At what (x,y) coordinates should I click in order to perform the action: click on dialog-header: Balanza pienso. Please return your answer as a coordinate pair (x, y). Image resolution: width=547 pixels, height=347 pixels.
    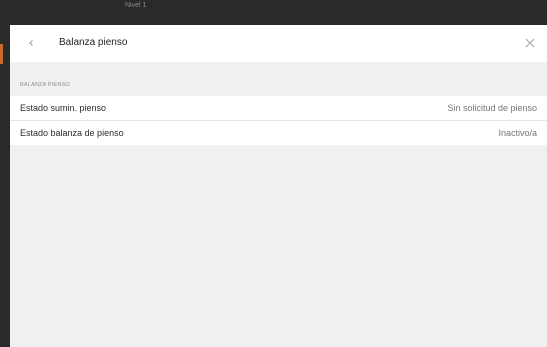
    Looking at the image, I should click on (278, 43).